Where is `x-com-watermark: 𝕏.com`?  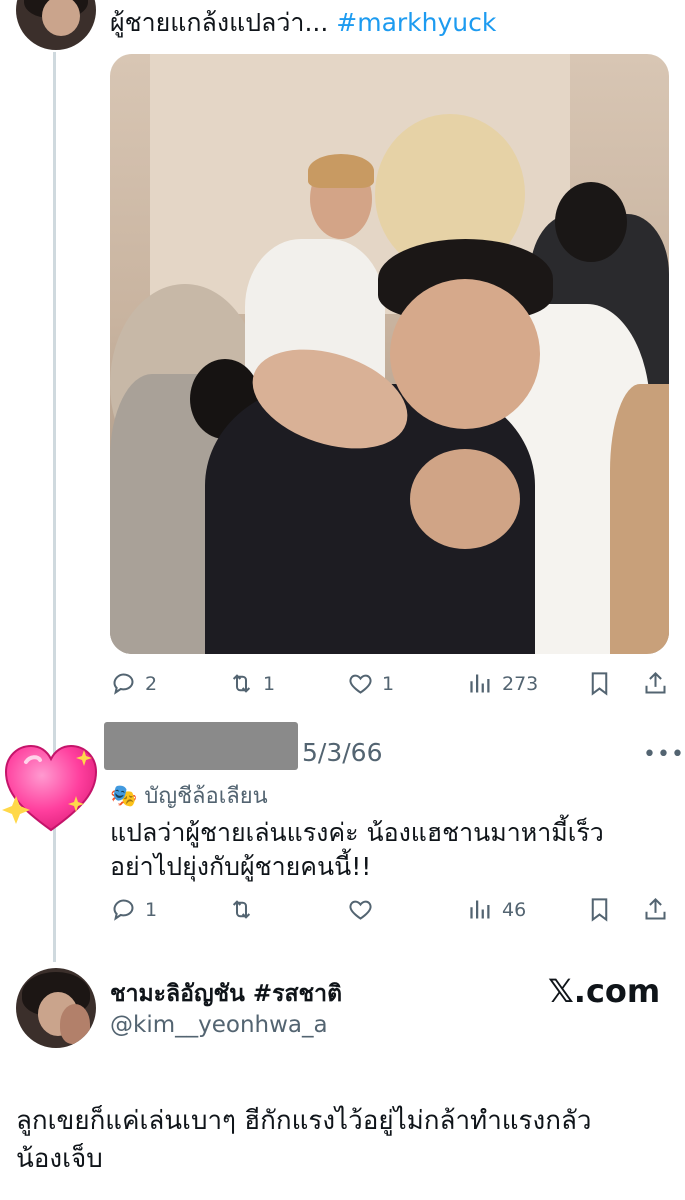 x-com-watermark: 𝕏.com is located at coordinates (604, 991).